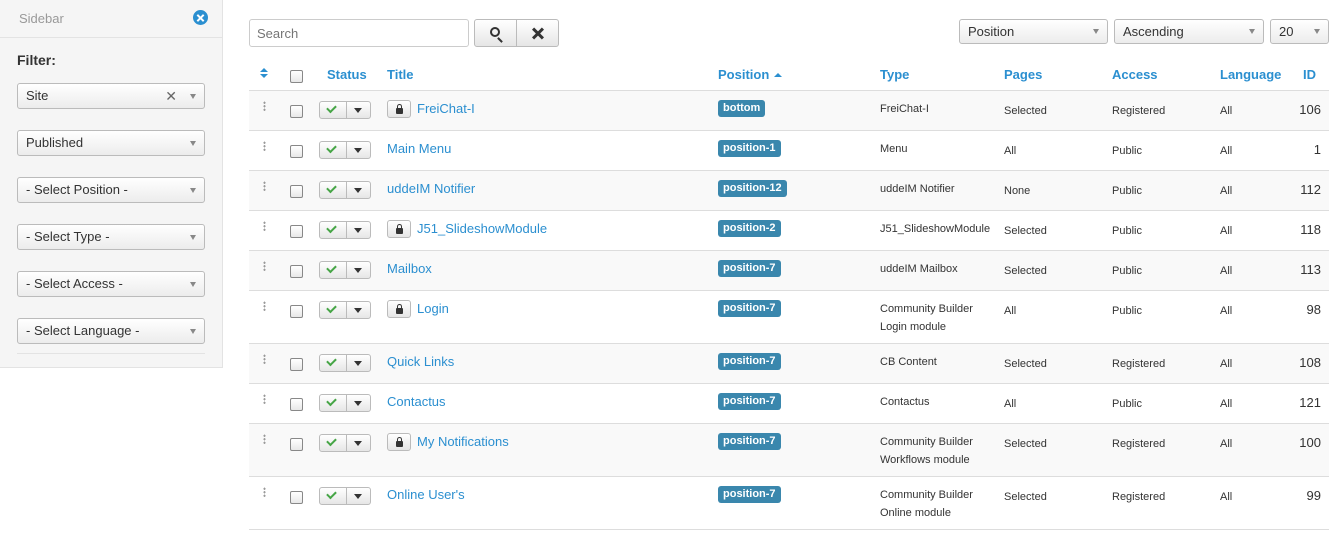 The image size is (1338, 543). I want to click on header-title: Title, so click(400, 74).